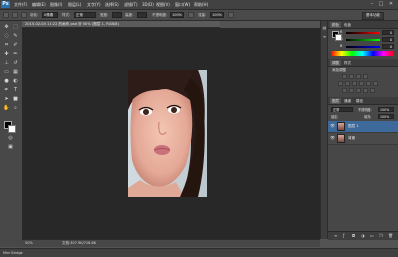 The width and height of the screenshot is (398, 257). What do you see at coordinates (6, 99) in the screenshot?
I see `path-select-icon: ➤` at bounding box center [6, 99].